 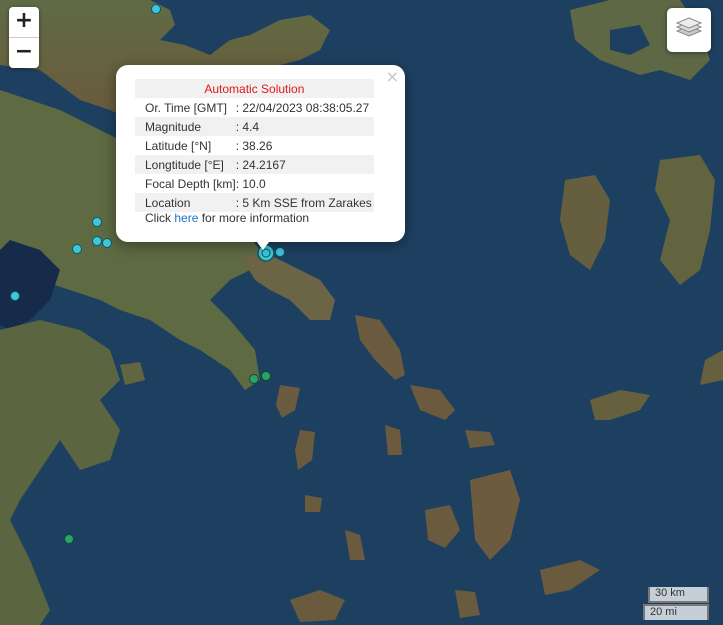 I want to click on row-label: Magnitude, so click(x=185, y=126).